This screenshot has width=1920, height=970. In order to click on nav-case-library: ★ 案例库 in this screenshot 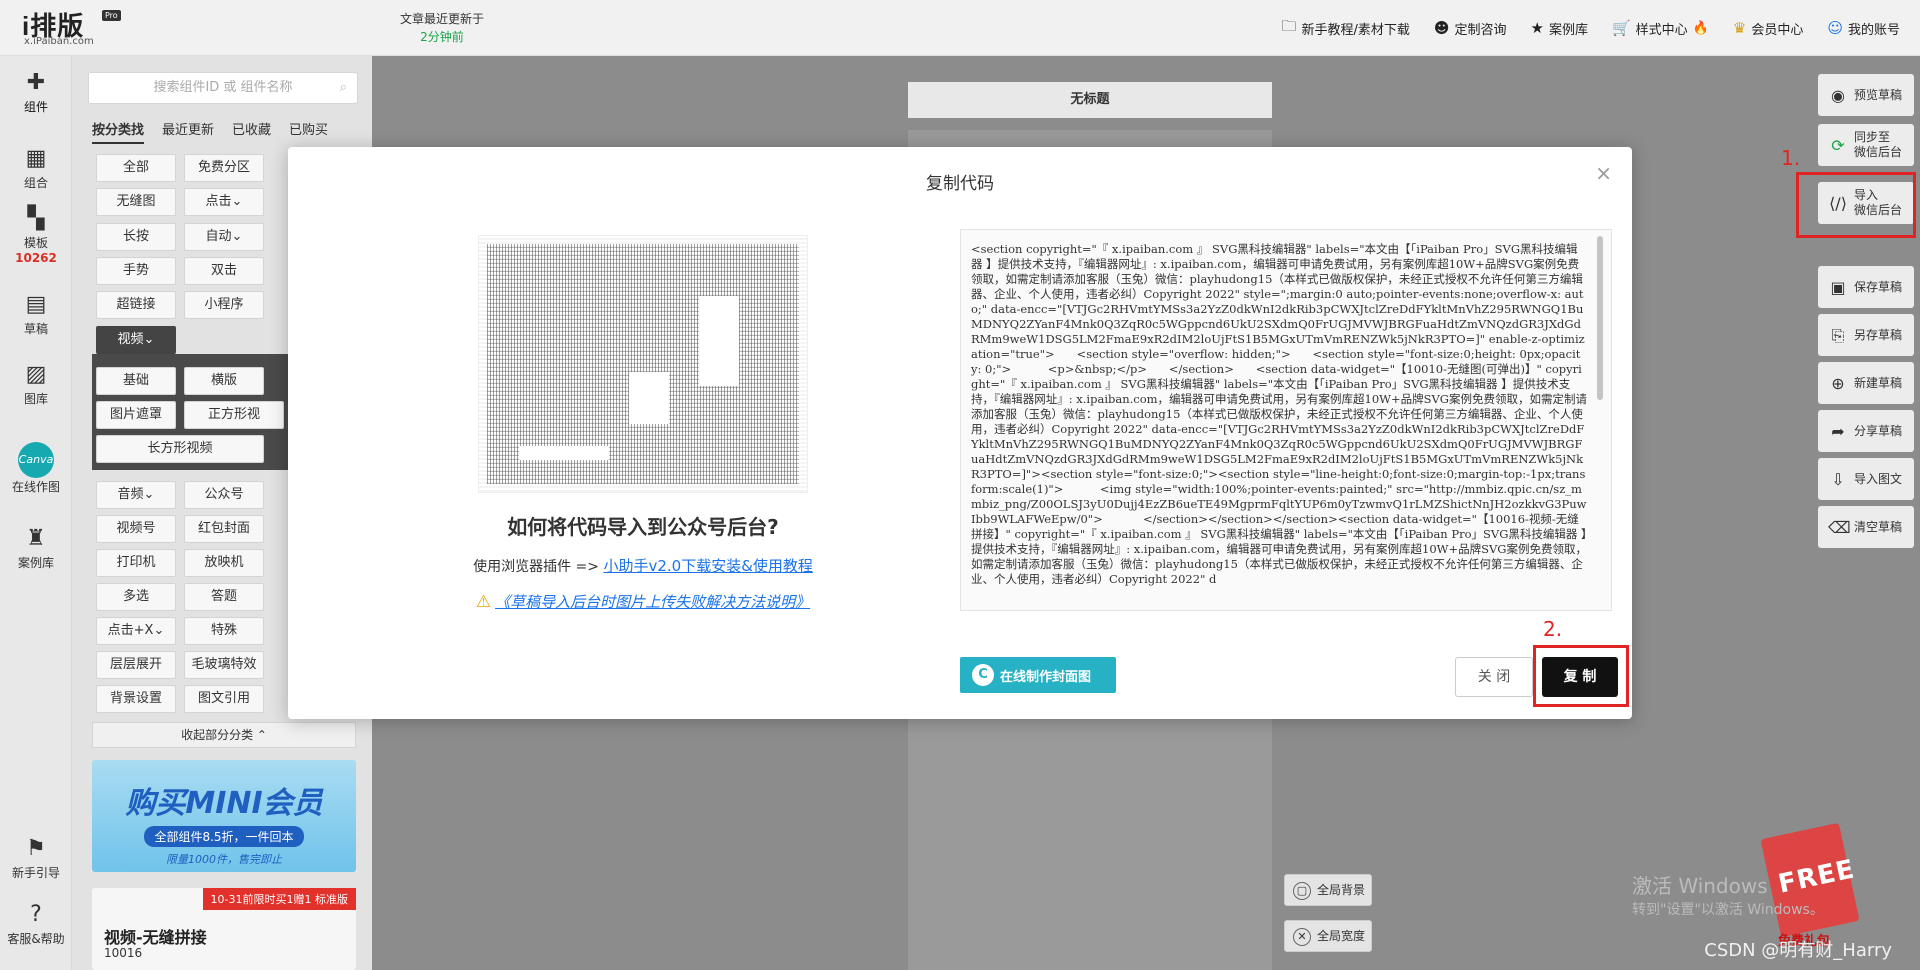, I will do `click(1559, 28)`.